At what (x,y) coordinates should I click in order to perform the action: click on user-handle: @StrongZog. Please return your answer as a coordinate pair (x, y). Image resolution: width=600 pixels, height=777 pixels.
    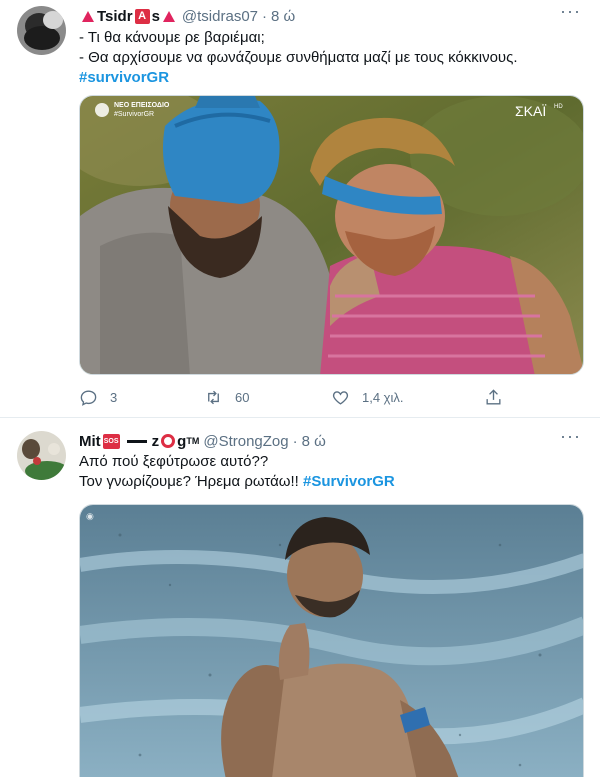
    Looking at the image, I should click on (245, 441).